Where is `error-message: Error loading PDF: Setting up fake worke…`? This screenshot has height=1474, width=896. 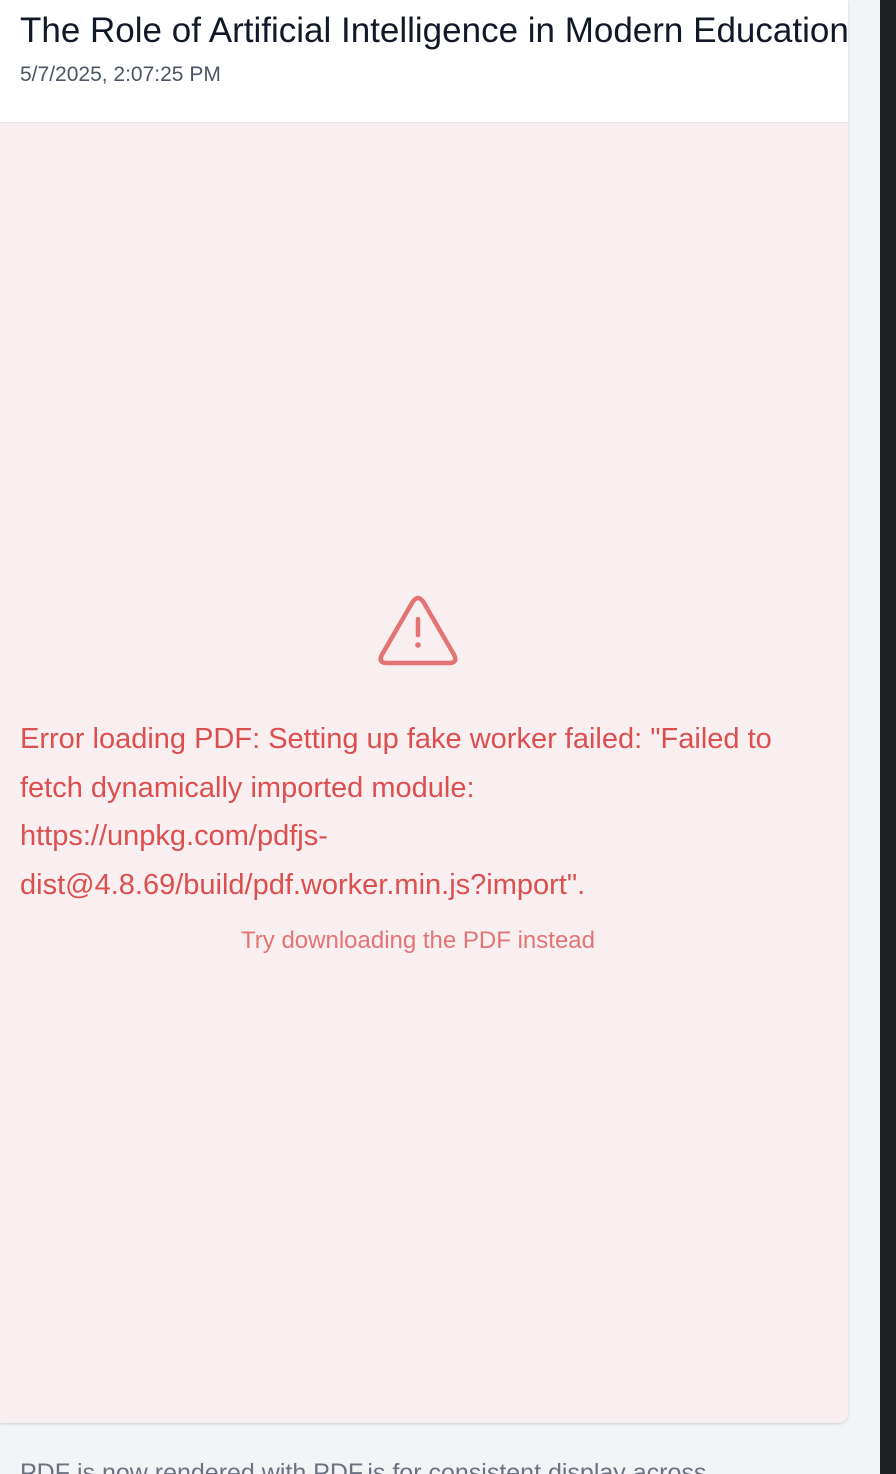
error-message: Error loading PDF: Setting up fake worke… is located at coordinates (396, 812).